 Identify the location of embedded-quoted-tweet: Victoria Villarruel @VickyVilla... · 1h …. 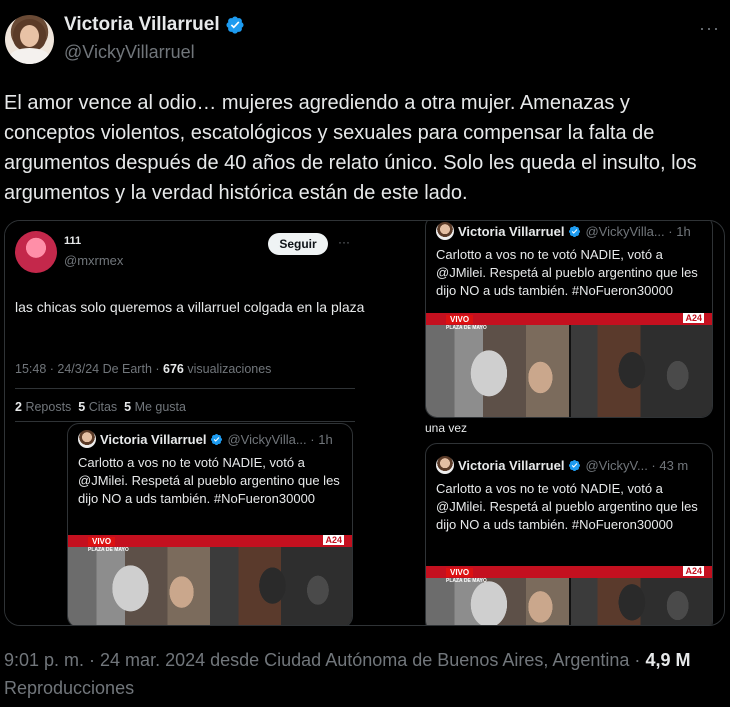
(210, 524).